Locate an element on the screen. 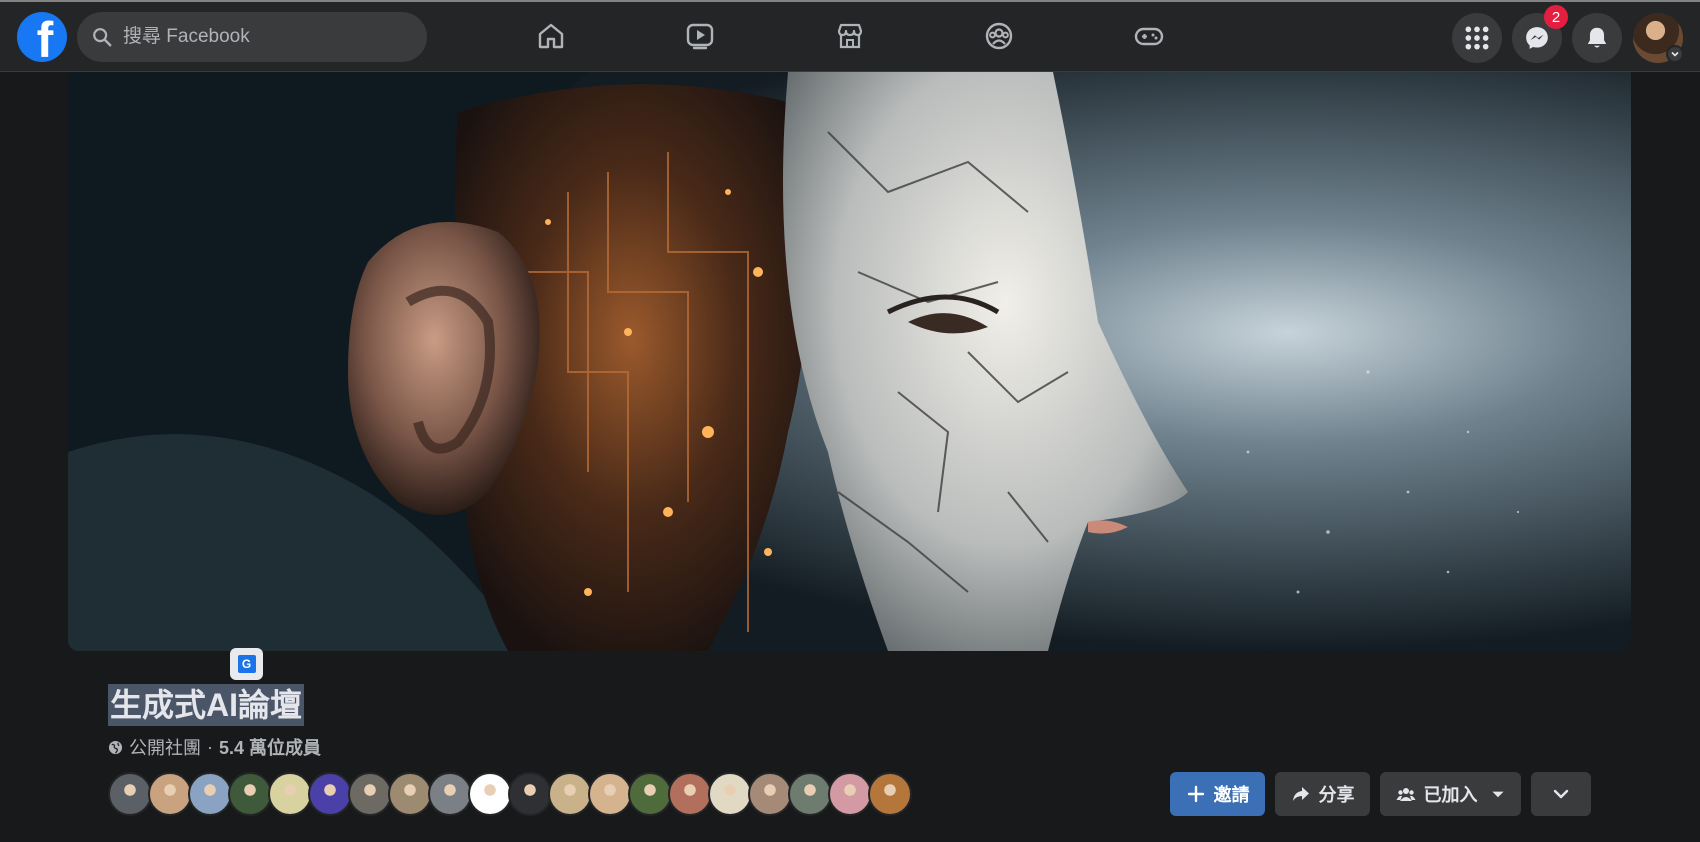  group-privacy: 公開社團 is located at coordinates (165, 747).